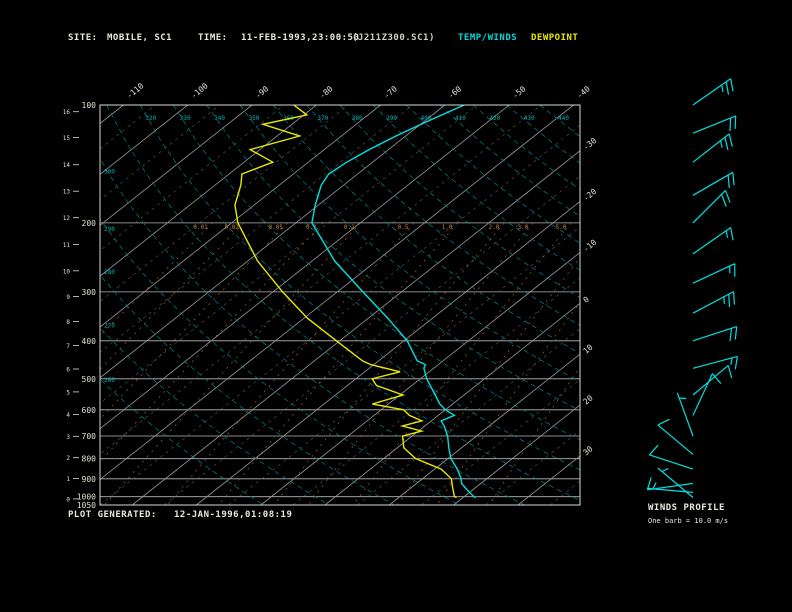 The width and height of the screenshot is (792, 612). Describe the element at coordinates (357, 118) in the screenshot. I see `svg-text: 380` at that location.